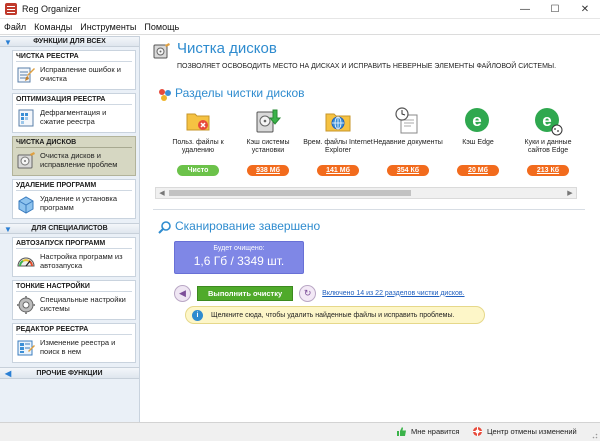  I want to click on section-header-all: ▼ ФУНКЦИИ ДЛЯ ВСЕХ, so click(69, 41).